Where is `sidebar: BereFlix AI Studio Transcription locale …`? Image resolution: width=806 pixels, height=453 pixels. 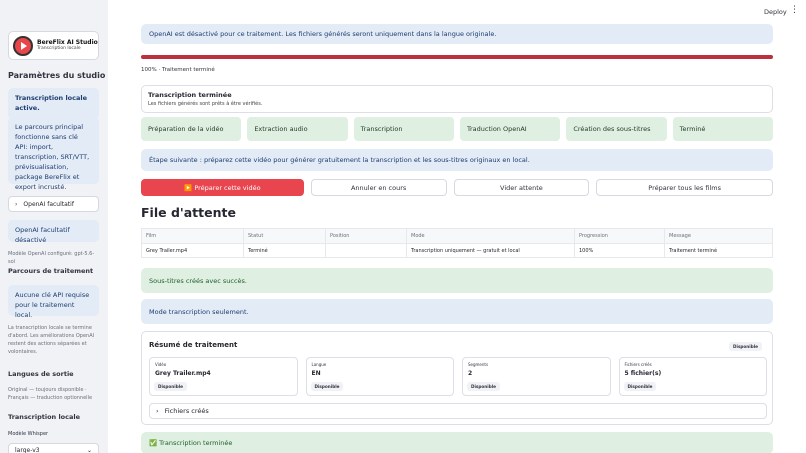
sidebar: BereFlix AI Studio Transcription locale … is located at coordinates (54, 226).